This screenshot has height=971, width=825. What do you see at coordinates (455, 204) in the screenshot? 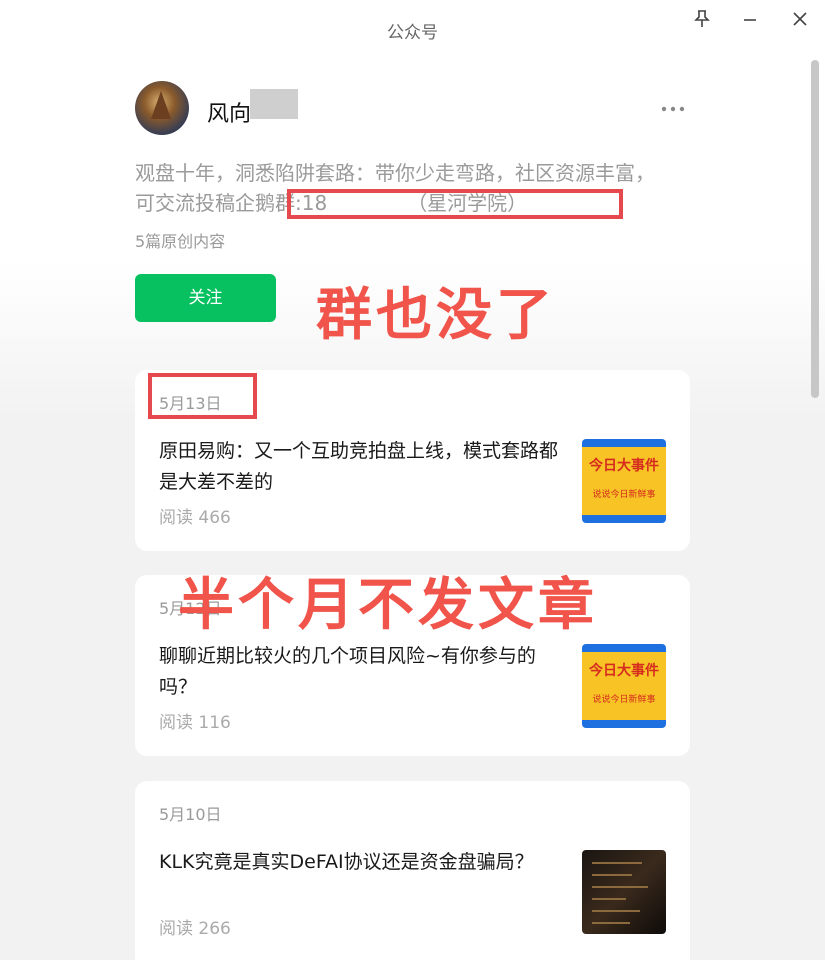
I see `highlight-box-contact` at bounding box center [455, 204].